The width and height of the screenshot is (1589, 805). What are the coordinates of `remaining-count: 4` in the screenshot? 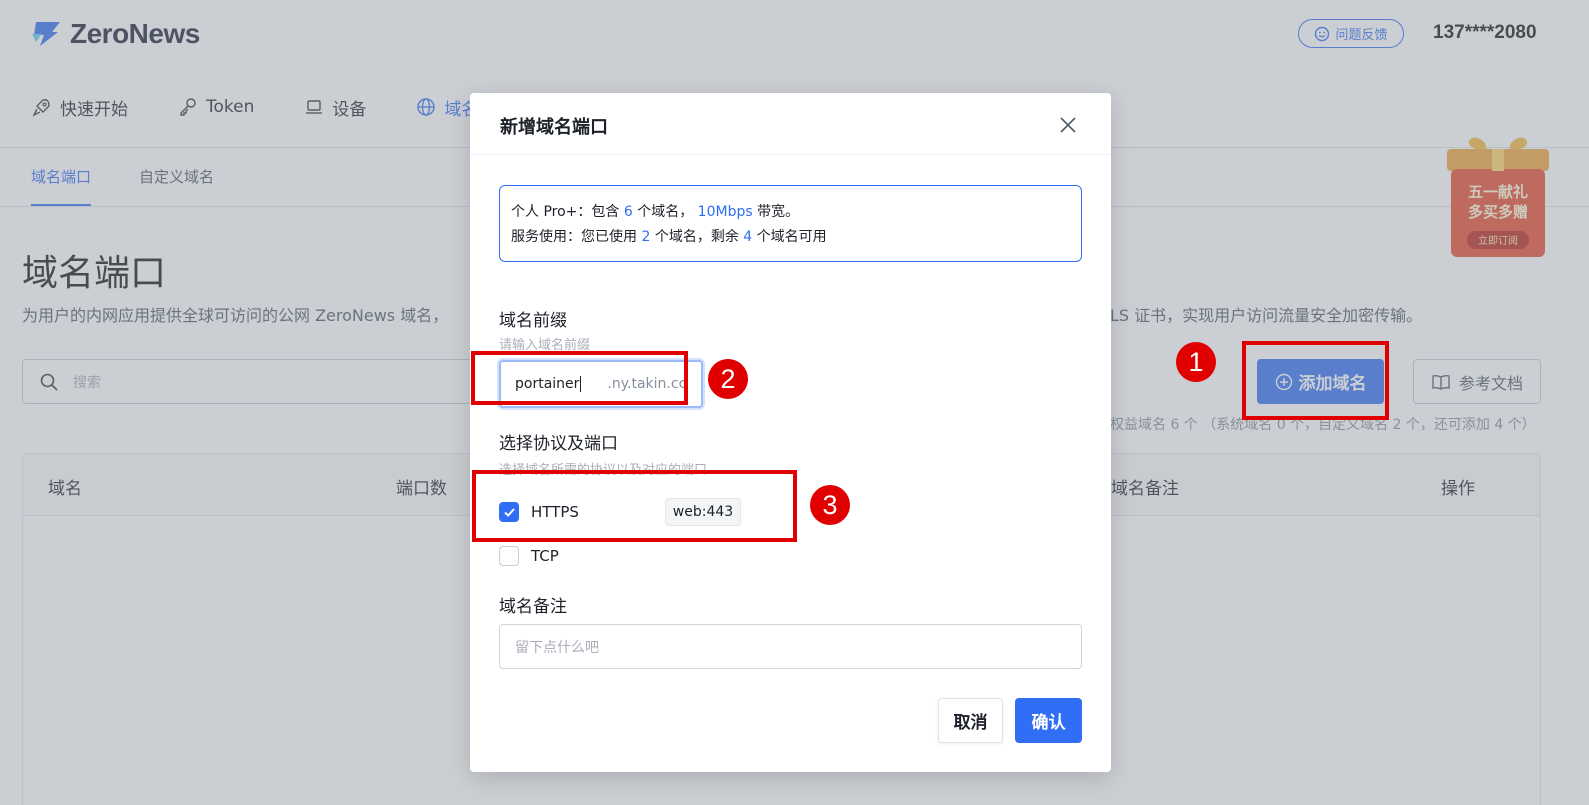 It's located at (748, 237).